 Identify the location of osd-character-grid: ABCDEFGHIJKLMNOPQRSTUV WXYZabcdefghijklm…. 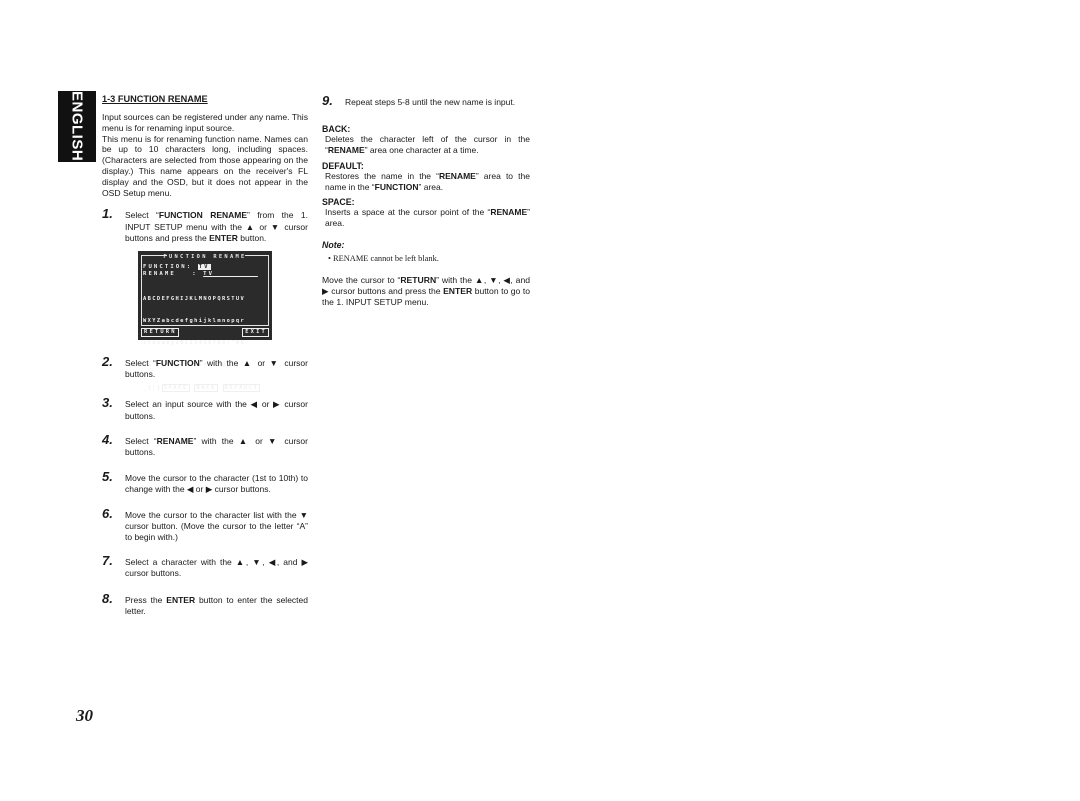
(202, 344).